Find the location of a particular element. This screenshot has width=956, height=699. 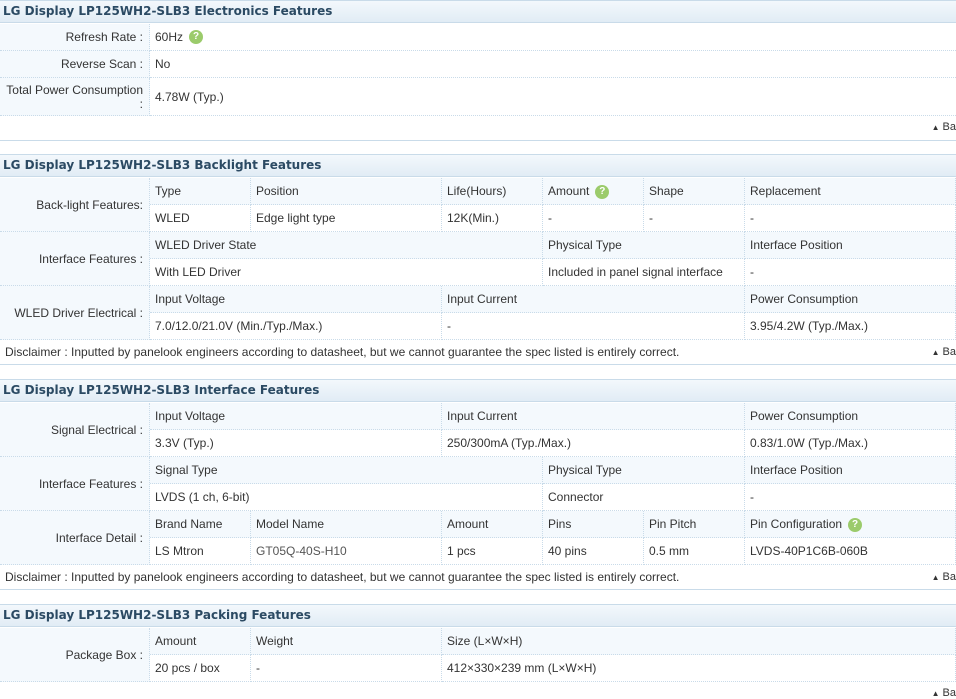

if-header-interface-position: Interface Position is located at coordinates (850, 470).